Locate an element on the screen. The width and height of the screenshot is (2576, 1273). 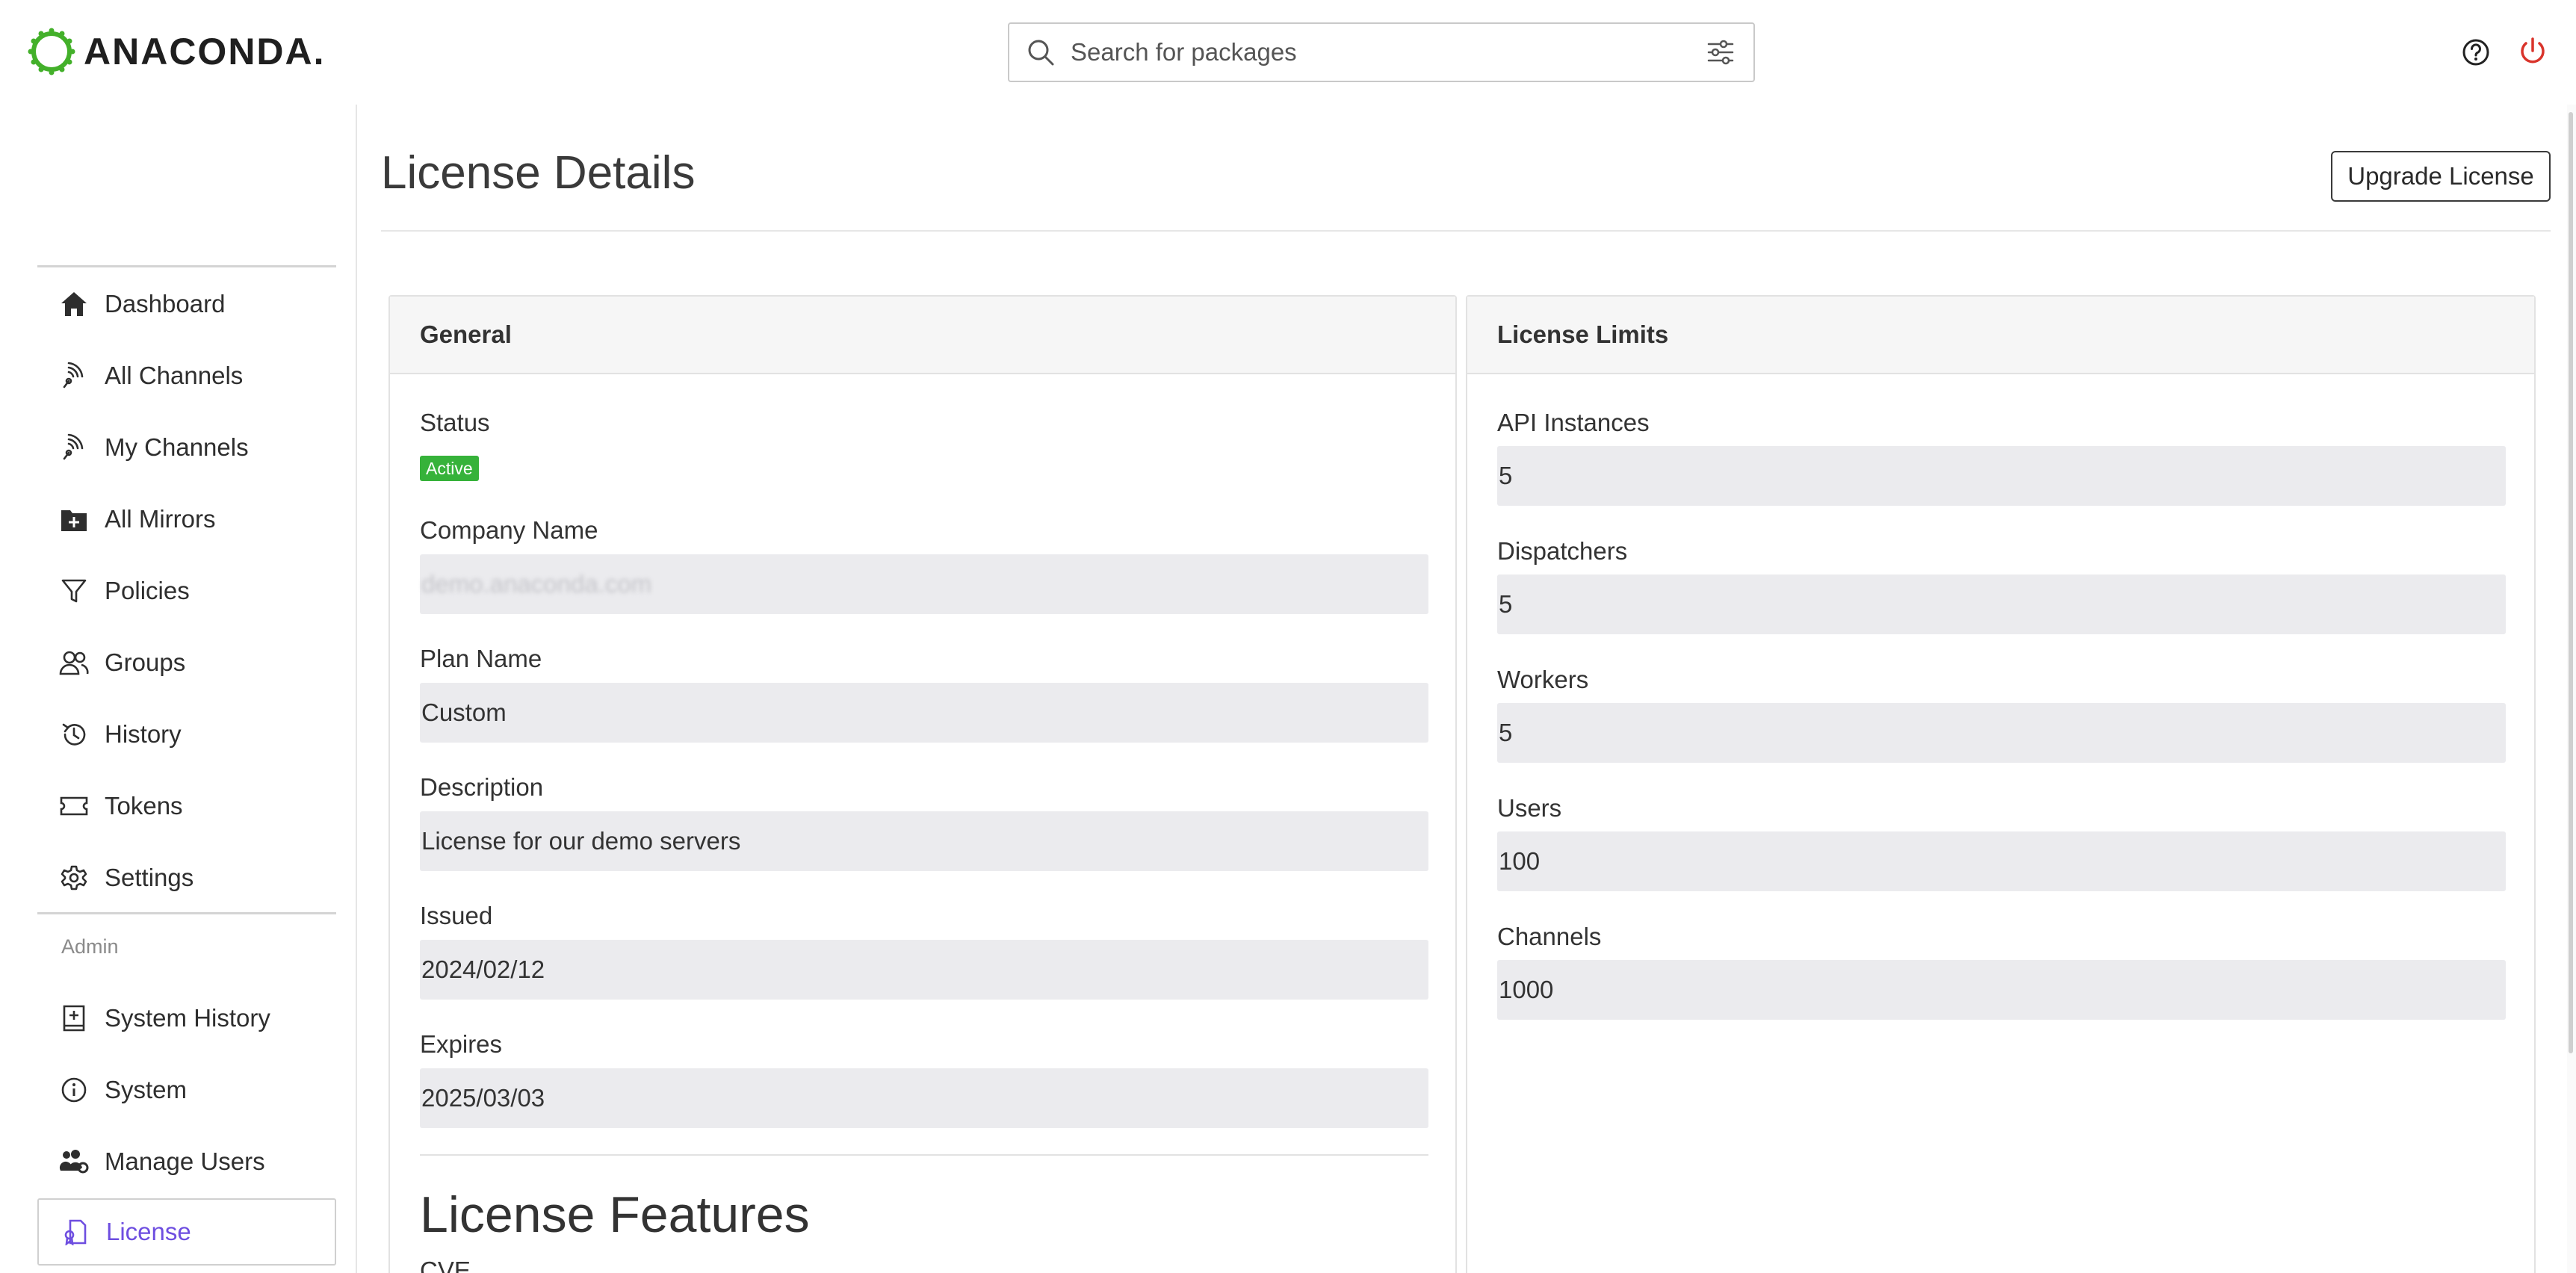
workers-value: 5 is located at coordinates (1506, 732).